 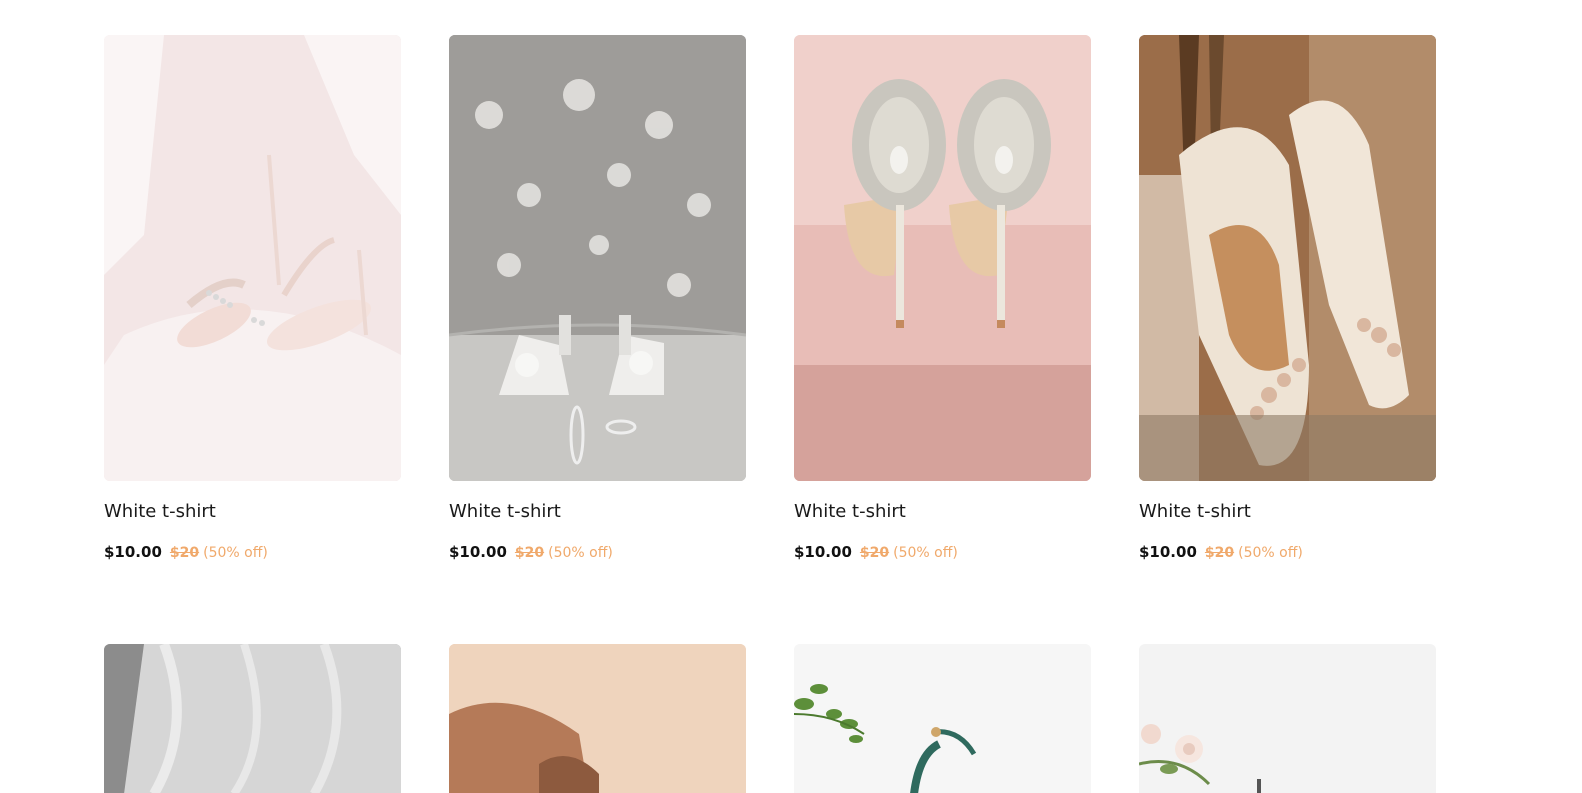 I want to click on pearl-bow-heels-illustration, so click(x=597, y=258).